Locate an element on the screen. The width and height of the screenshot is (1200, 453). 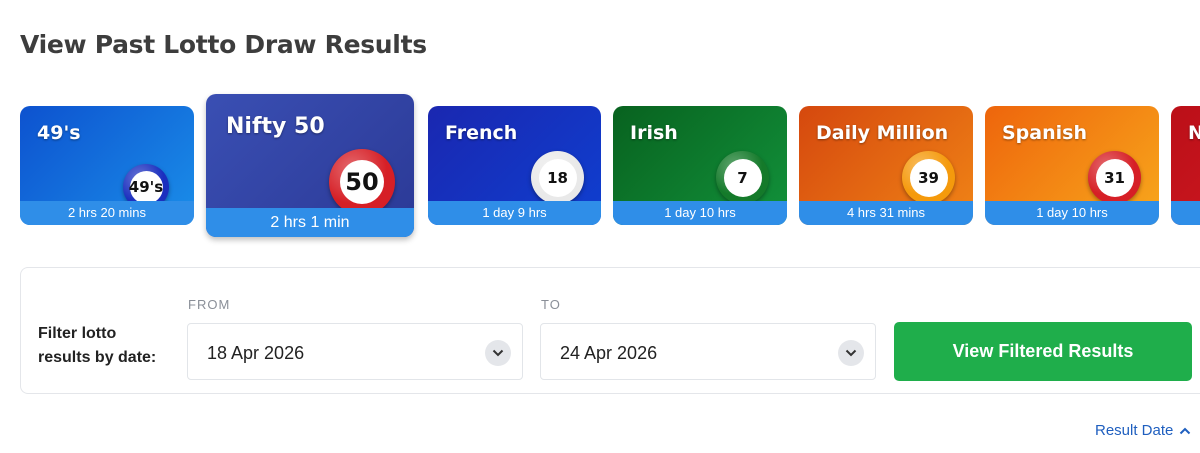
countdown: 2 hrs 1 min is located at coordinates (310, 222).